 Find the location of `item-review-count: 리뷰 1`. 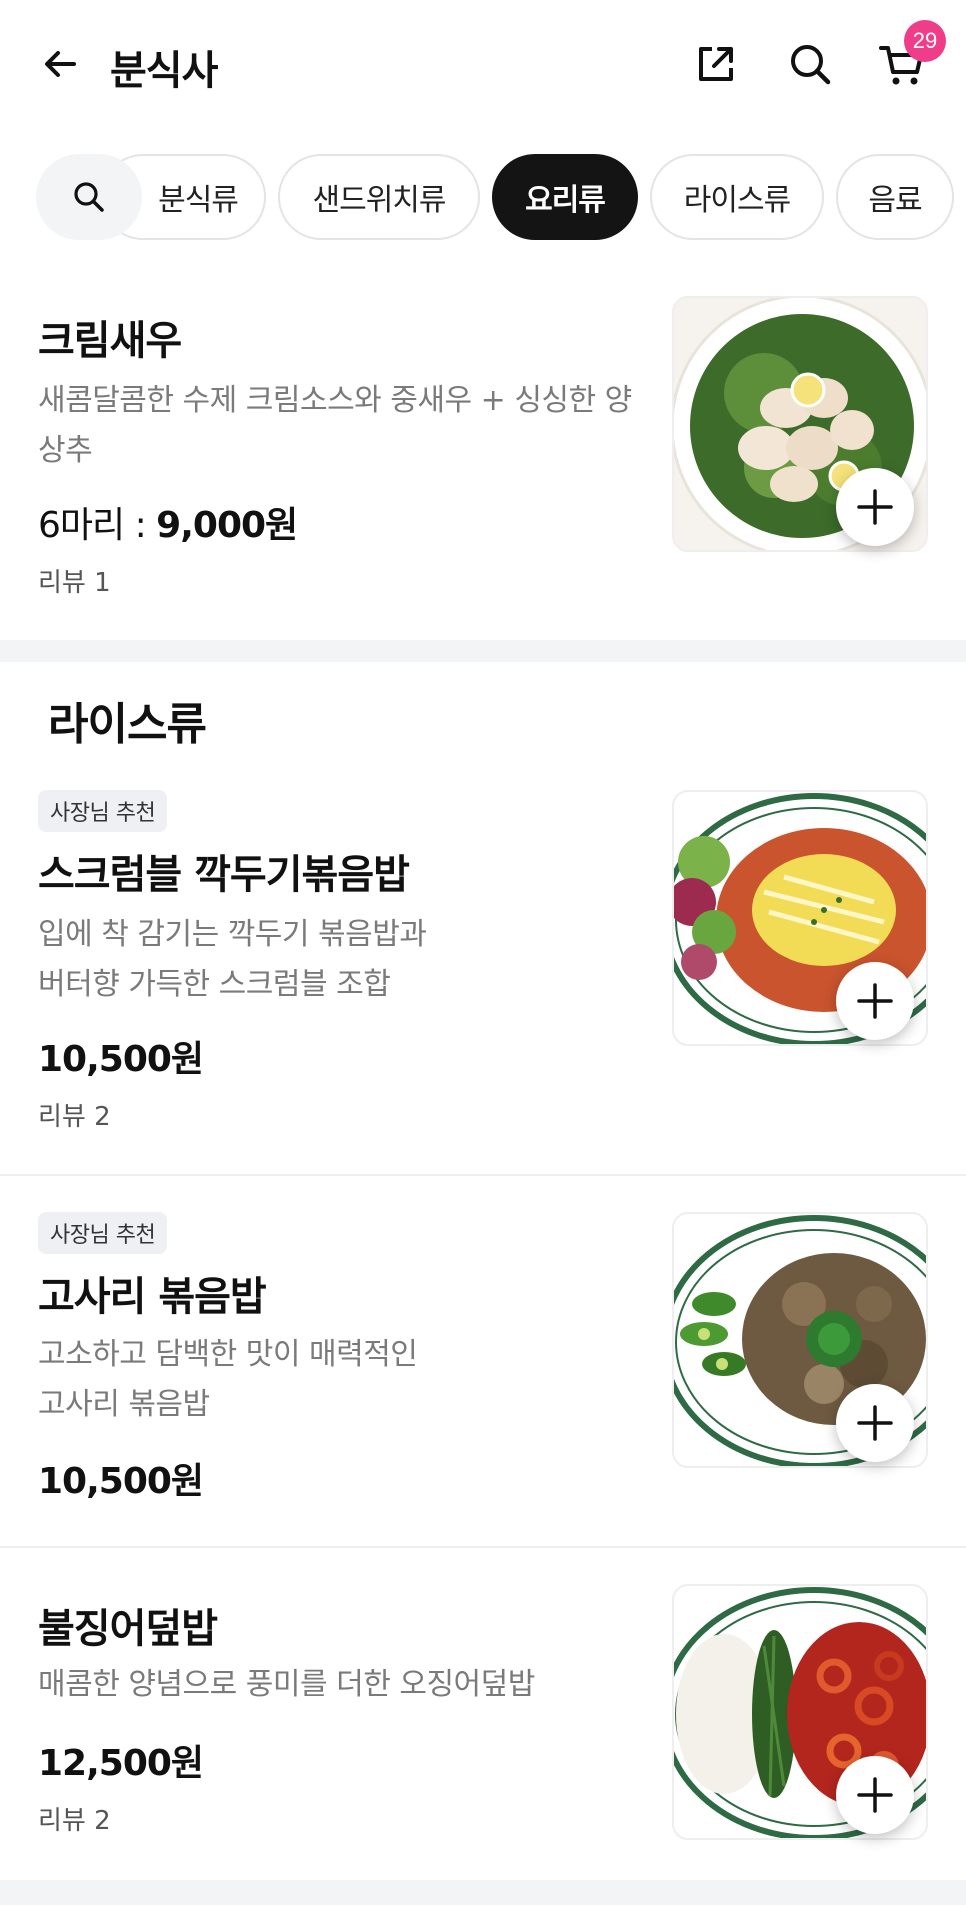

item-review-count: 리뷰 1 is located at coordinates (74, 583).